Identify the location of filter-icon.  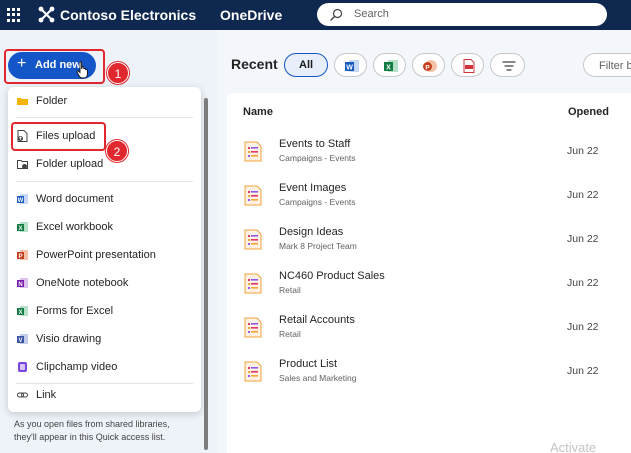
(509, 66).